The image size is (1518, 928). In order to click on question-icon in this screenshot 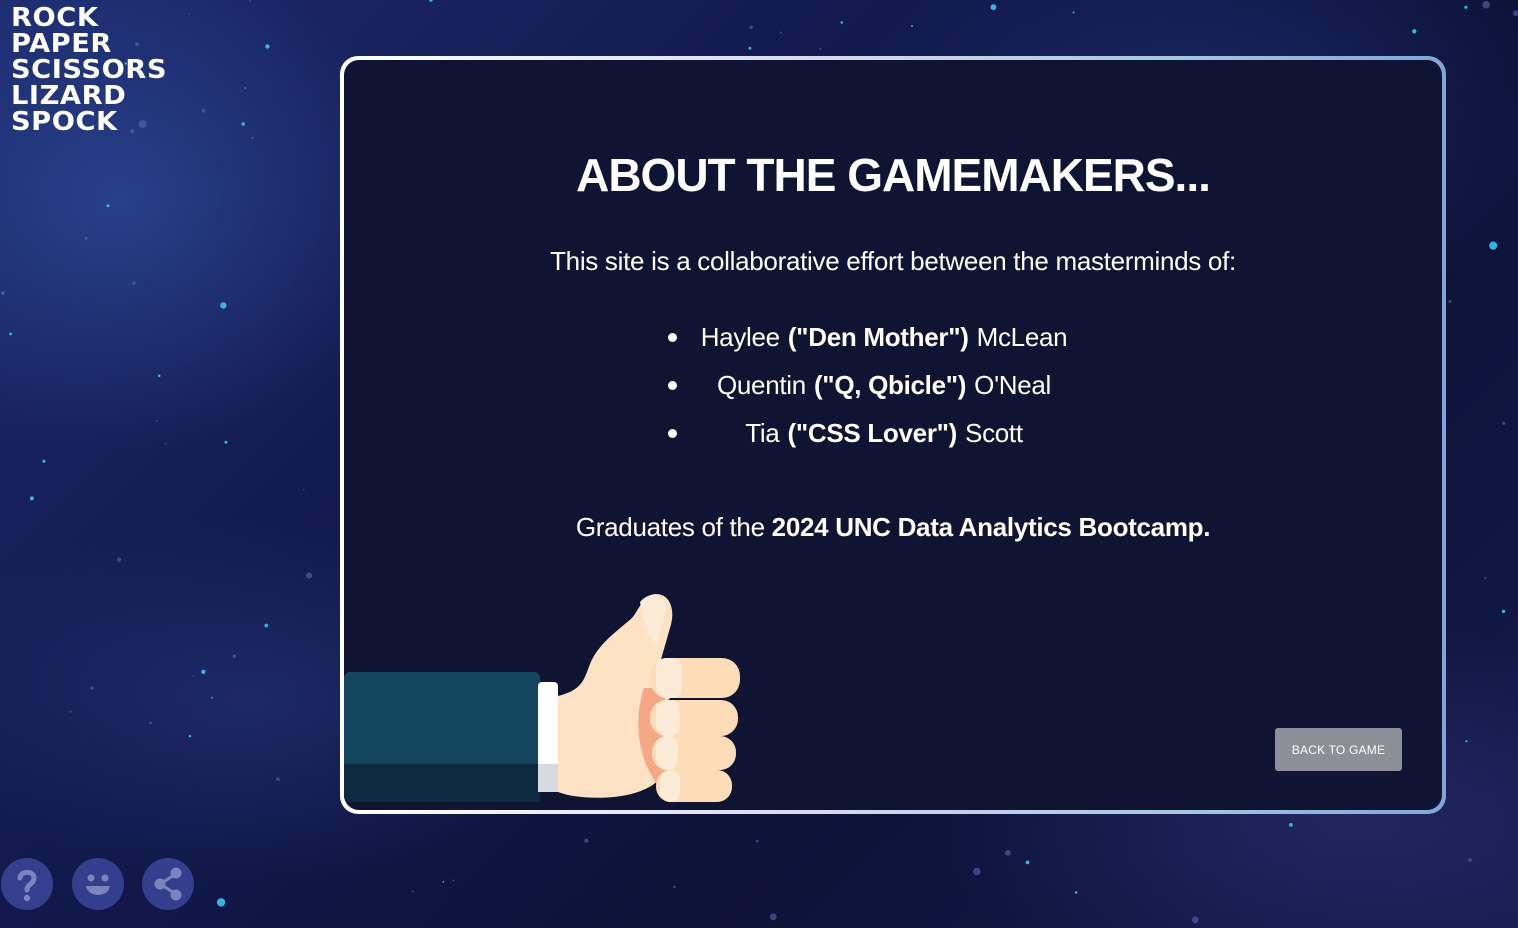, I will do `click(27, 885)`.